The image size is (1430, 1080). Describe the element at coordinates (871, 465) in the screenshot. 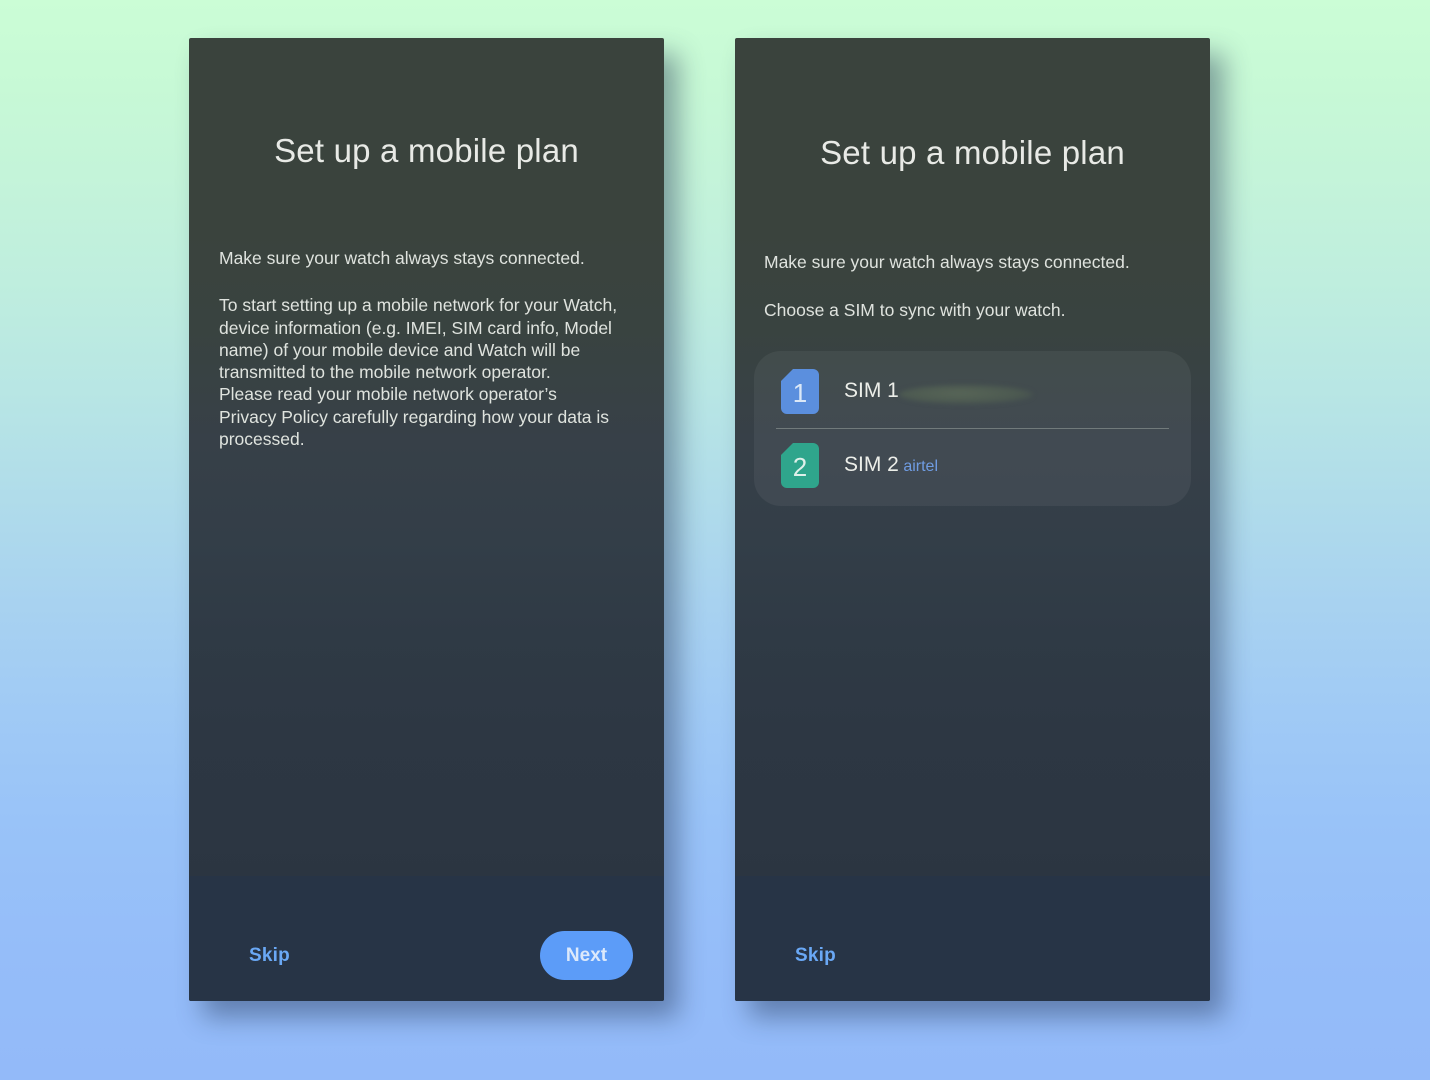

I see `sim-option-2-label: SIM 2` at that location.